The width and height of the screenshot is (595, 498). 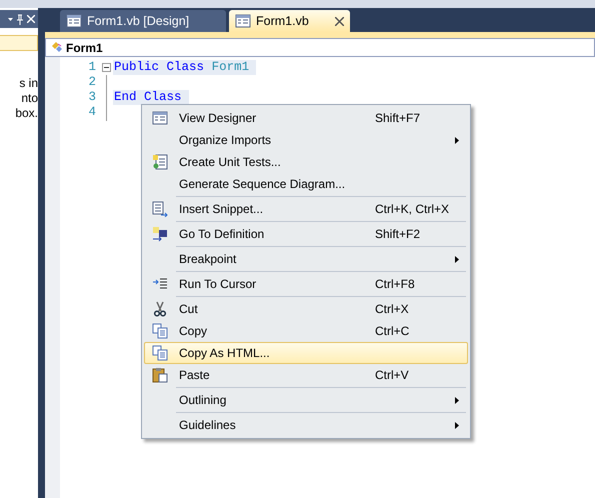 I want to click on menu-item: Go To Definition Shift+F2, so click(x=306, y=234).